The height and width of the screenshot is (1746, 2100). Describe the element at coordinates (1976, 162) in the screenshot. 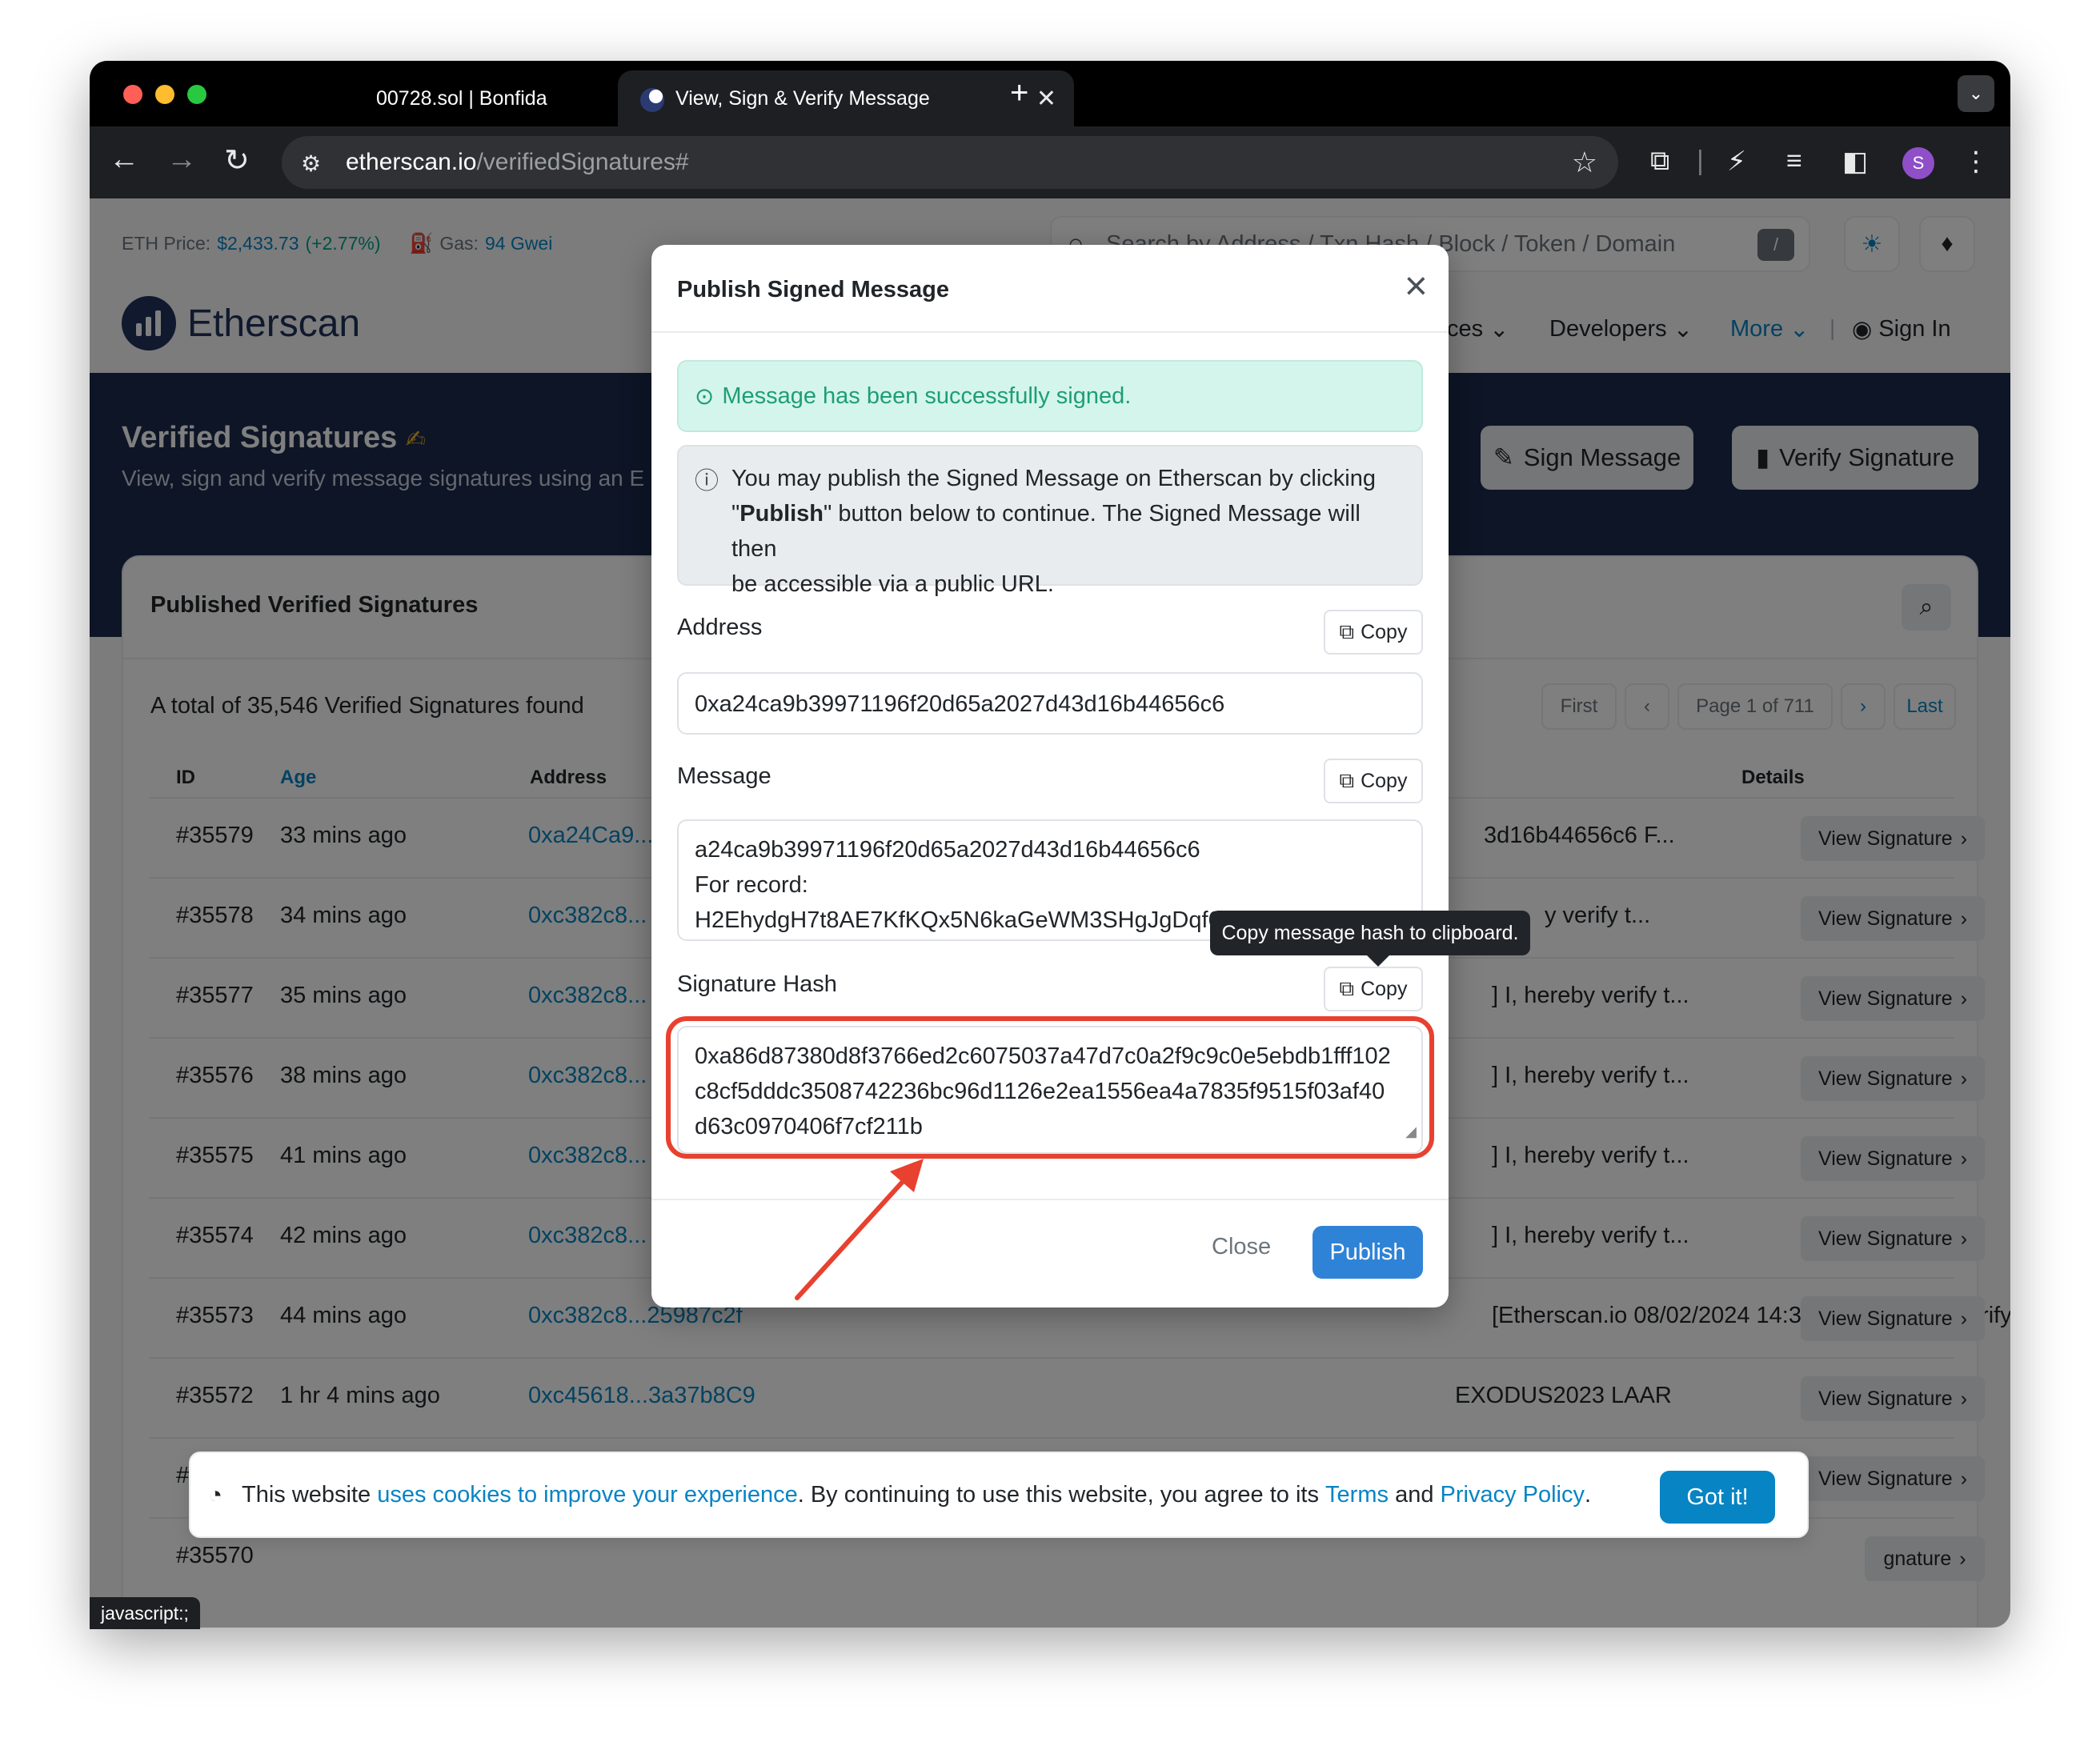

I see `kebab-menu-icon: ⋮` at that location.